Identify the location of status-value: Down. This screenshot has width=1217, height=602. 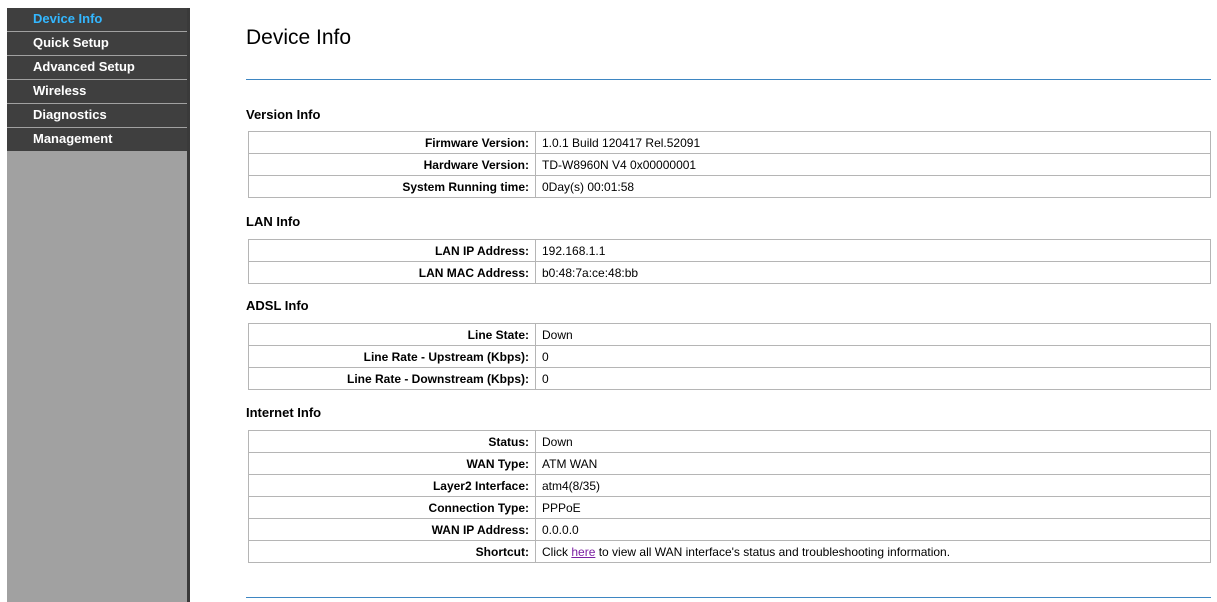
(873, 441).